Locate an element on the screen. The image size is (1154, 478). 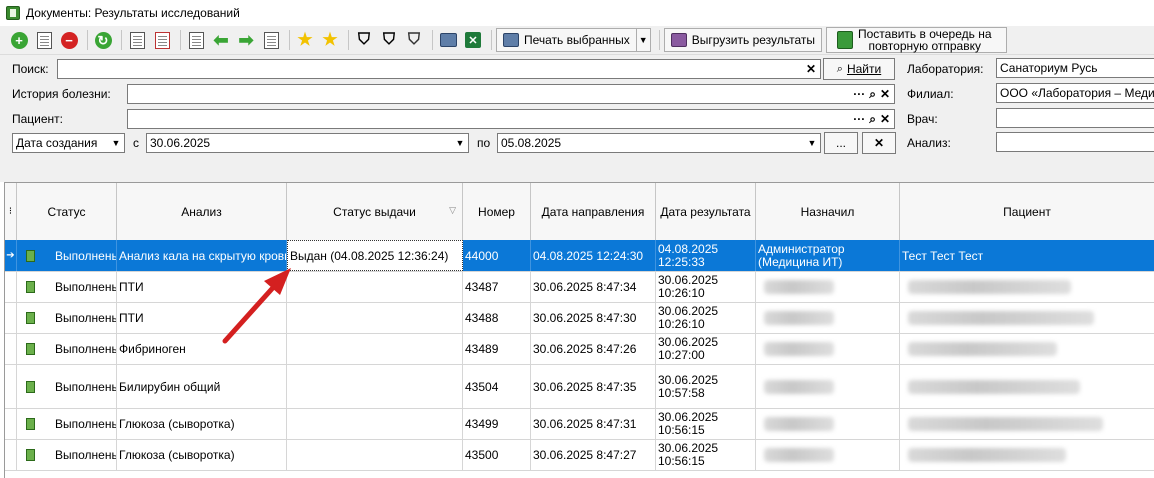
clear-search-icon: ✕ is located at coordinates (811, 69).